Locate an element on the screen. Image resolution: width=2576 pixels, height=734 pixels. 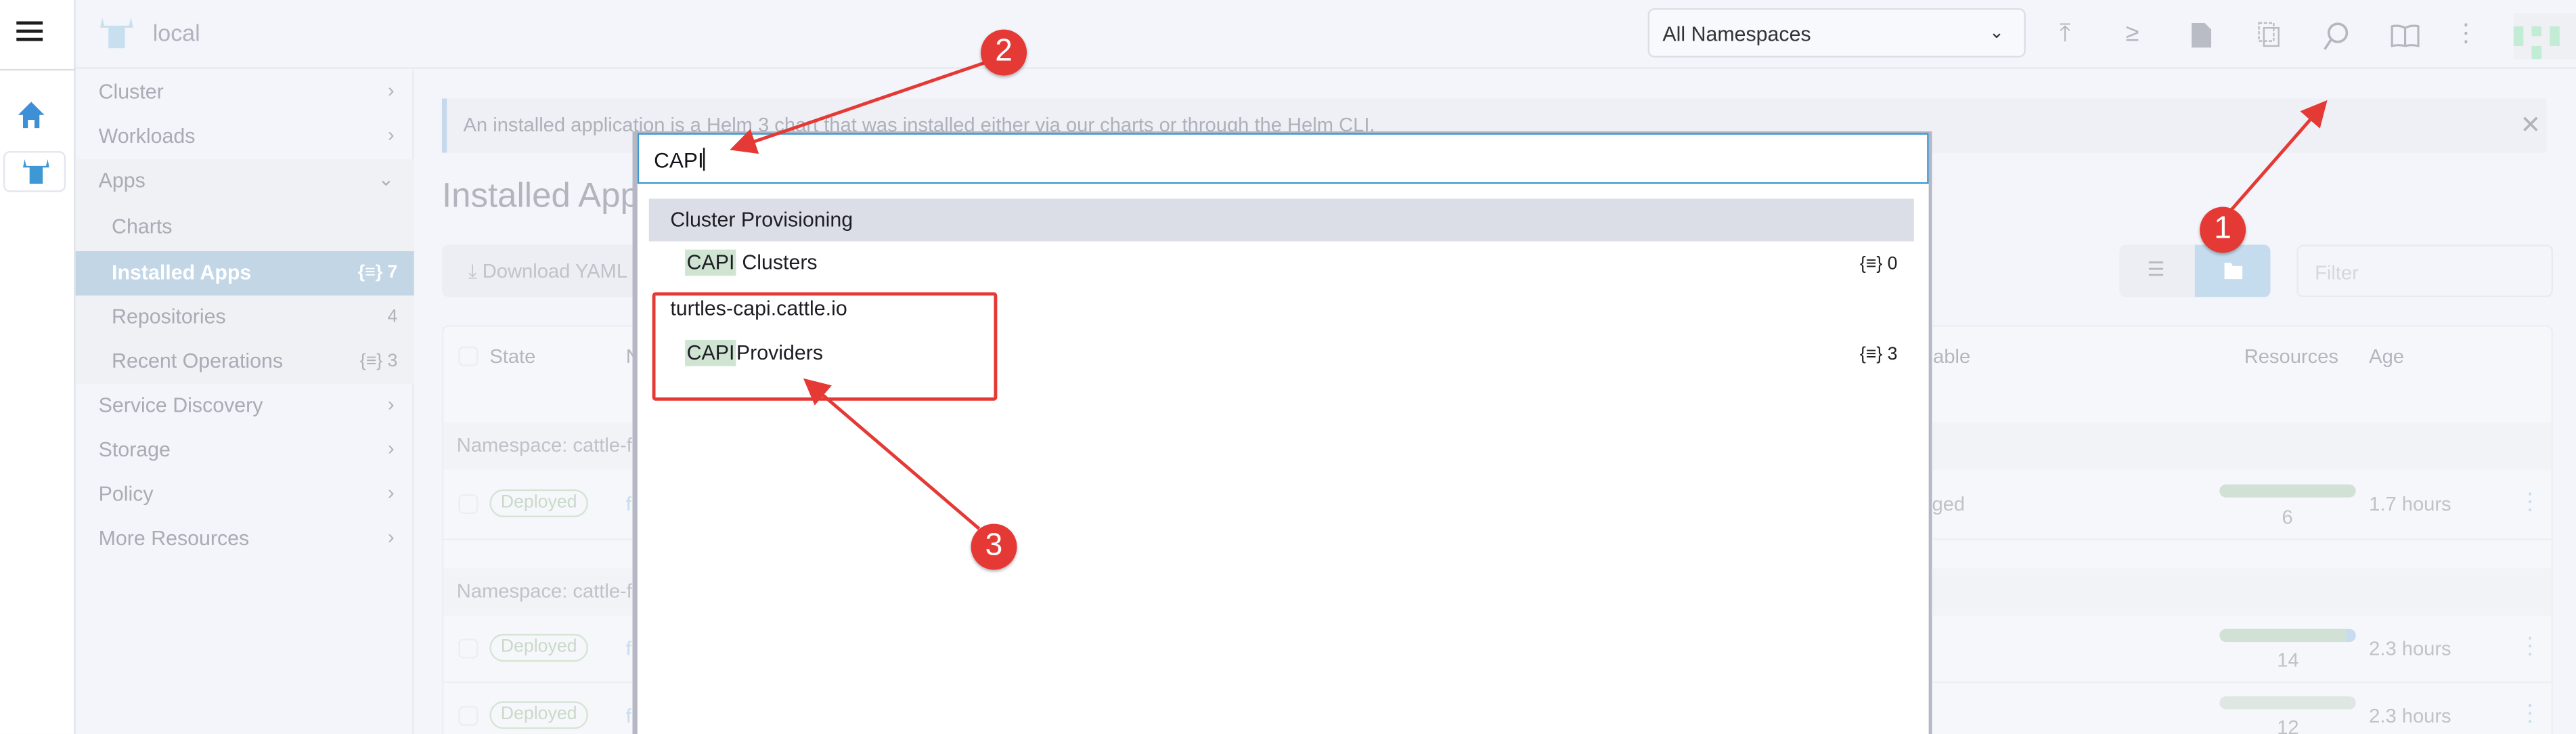
annotation-marker-1: 1 is located at coordinates (2223, 230).